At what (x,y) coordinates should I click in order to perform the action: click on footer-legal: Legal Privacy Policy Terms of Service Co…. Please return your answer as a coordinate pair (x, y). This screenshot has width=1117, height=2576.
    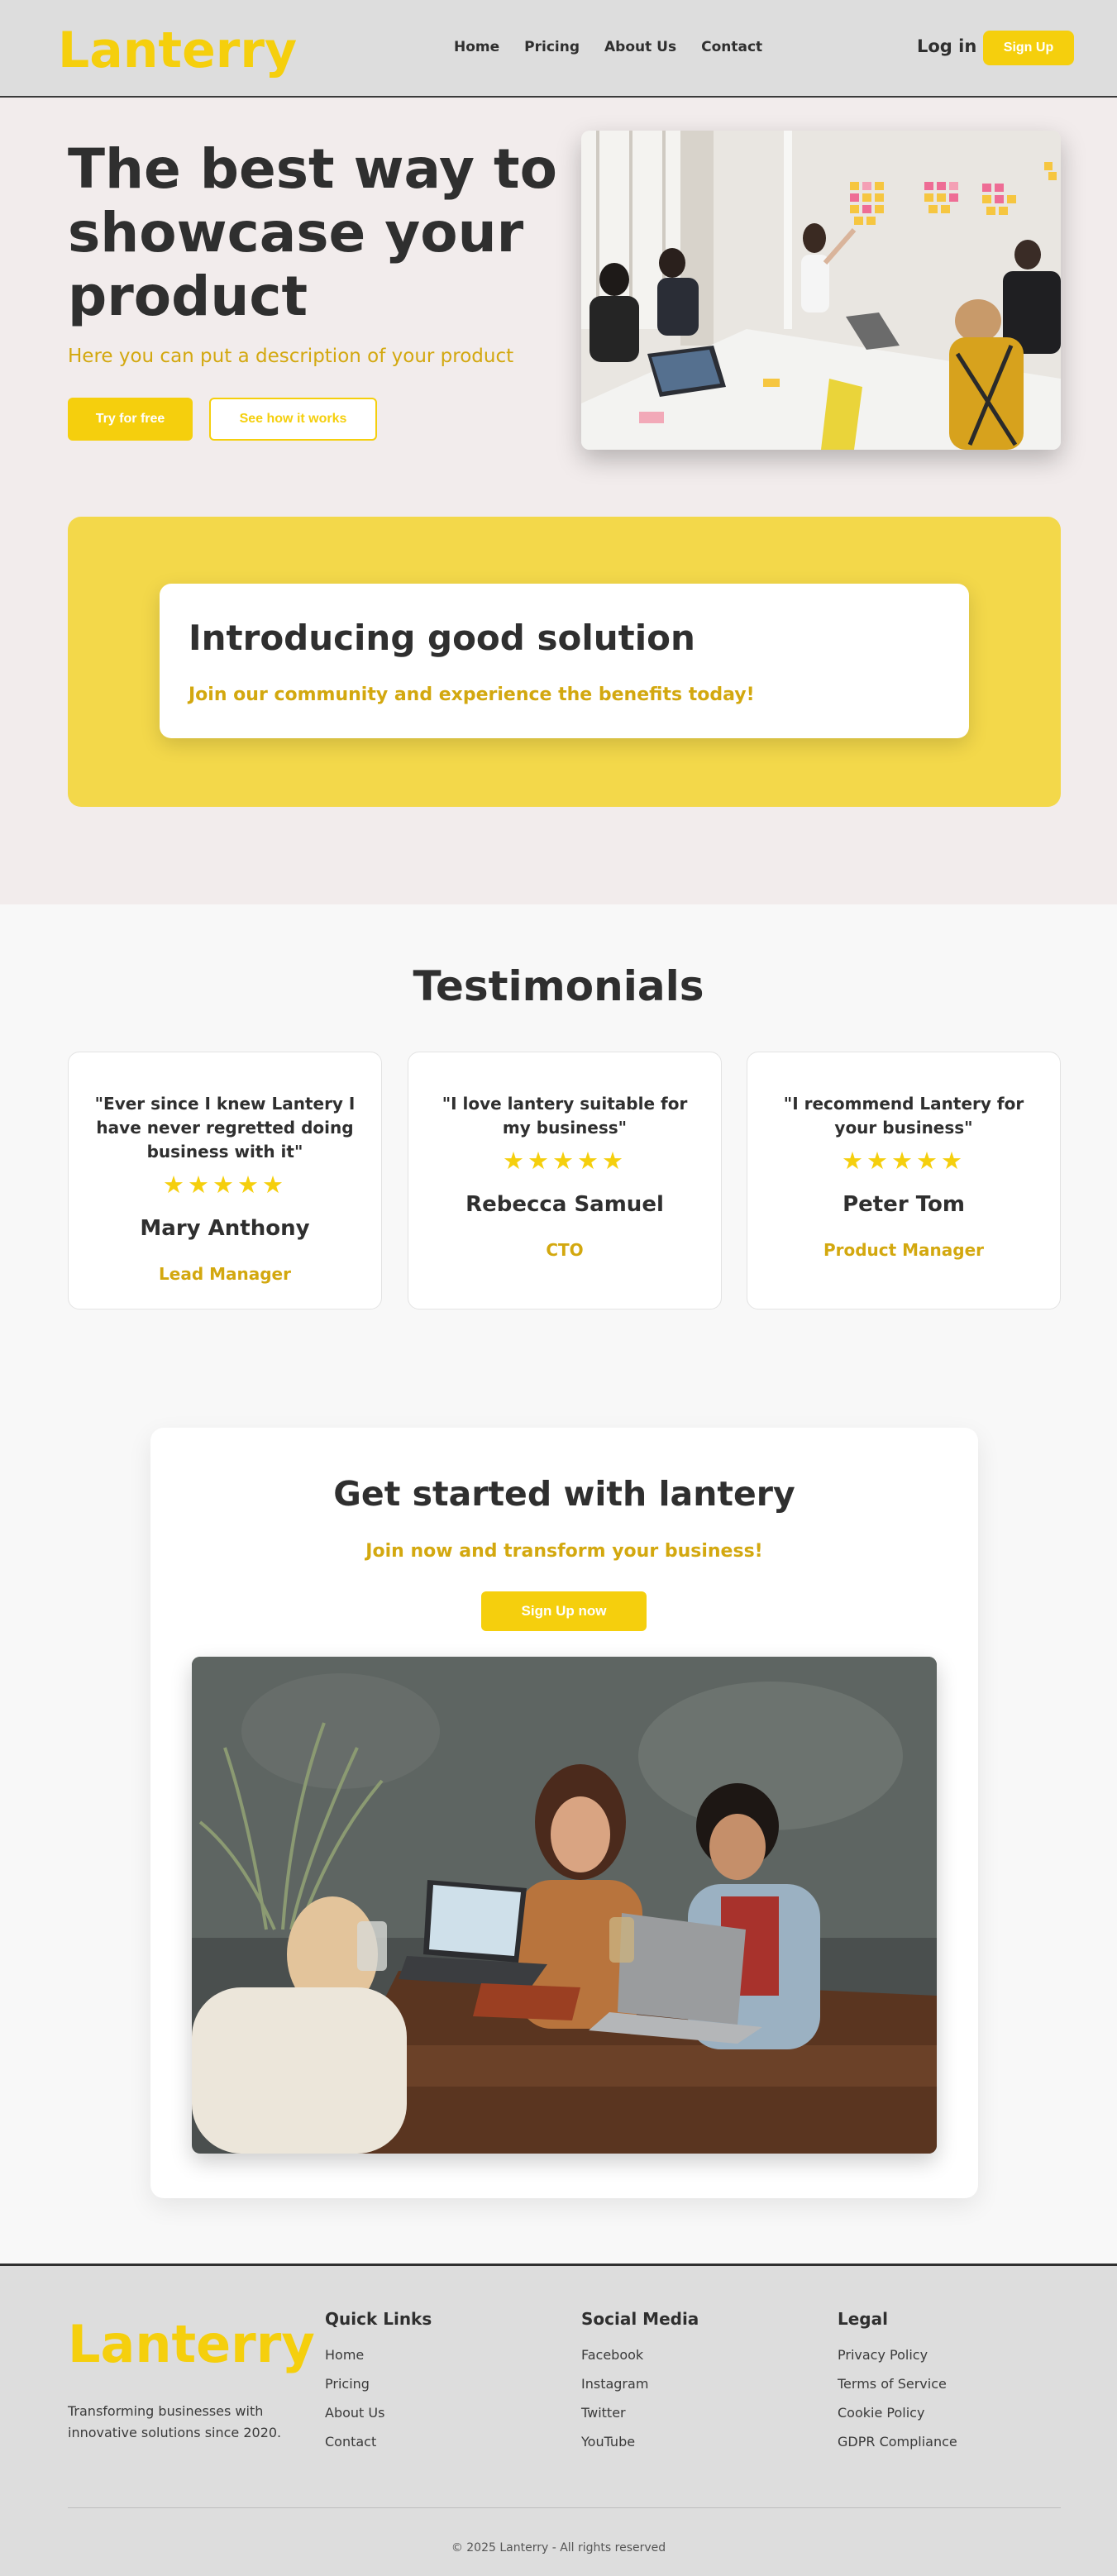
    Looking at the image, I should click on (897, 2386).